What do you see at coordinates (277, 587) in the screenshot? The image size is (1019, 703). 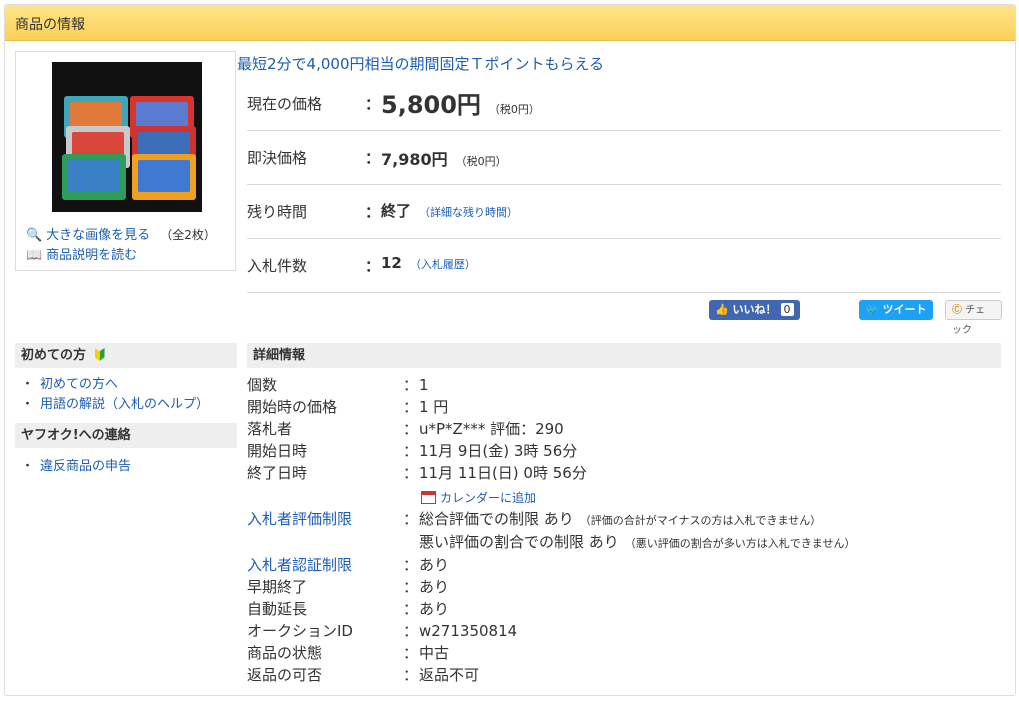 I see `detail-label: 早期終了` at bounding box center [277, 587].